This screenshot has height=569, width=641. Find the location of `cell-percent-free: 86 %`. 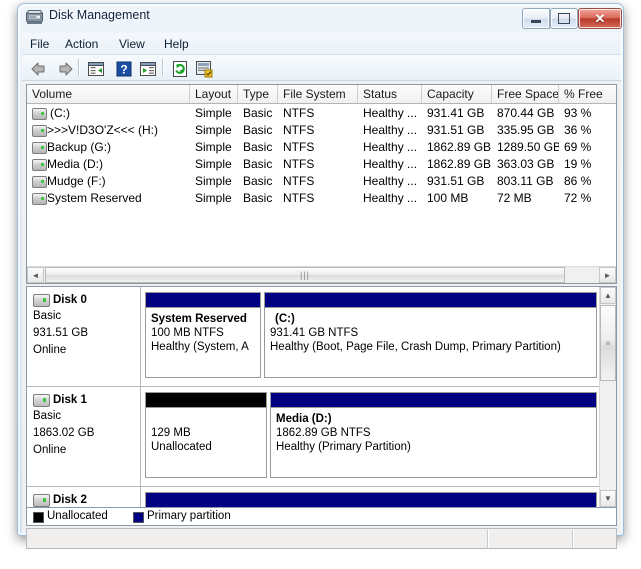

cell-percent-free: 86 % is located at coordinates (578, 181).